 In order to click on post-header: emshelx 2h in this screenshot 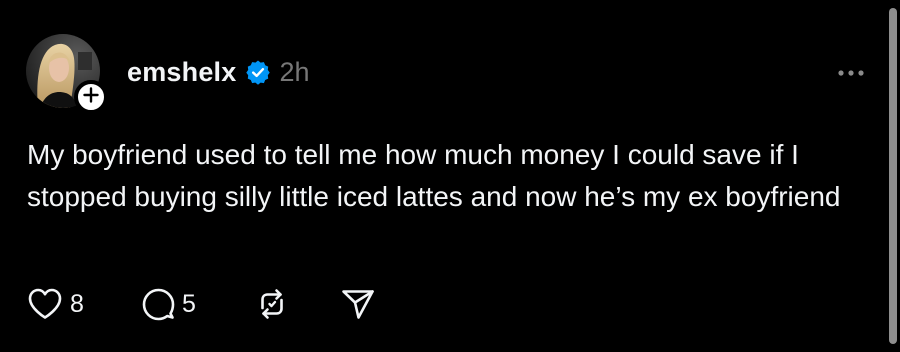, I will do `click(218, 72)`.